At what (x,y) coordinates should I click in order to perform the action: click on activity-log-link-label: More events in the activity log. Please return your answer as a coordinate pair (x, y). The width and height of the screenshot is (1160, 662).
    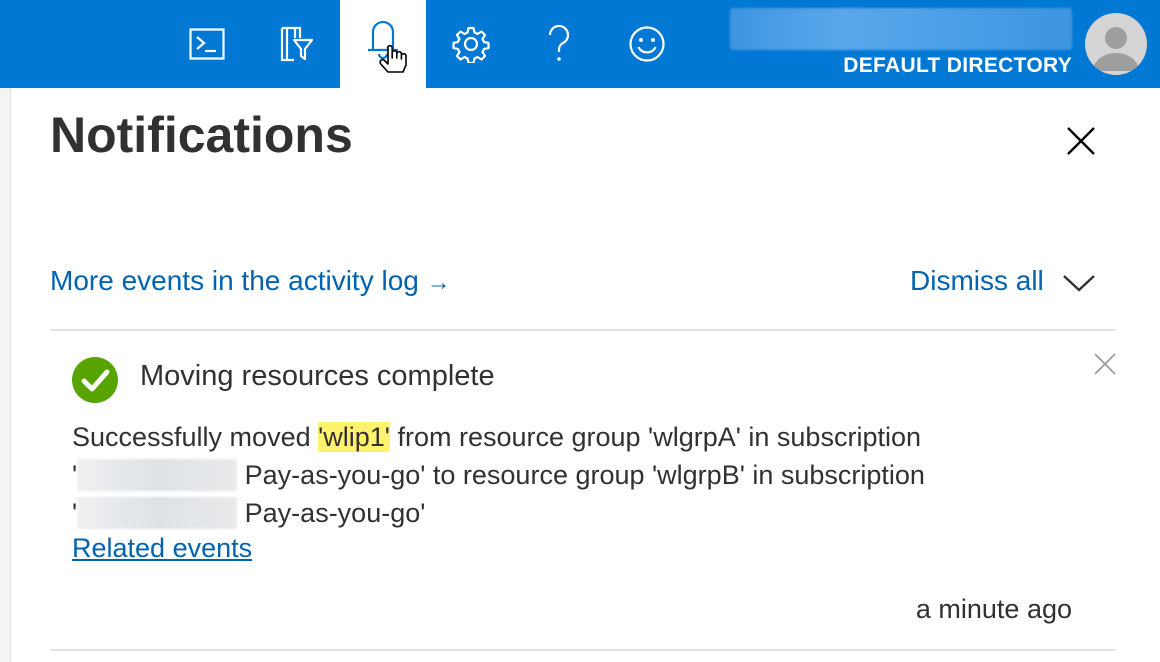
    Looking at the image, I should click on (234, 280).